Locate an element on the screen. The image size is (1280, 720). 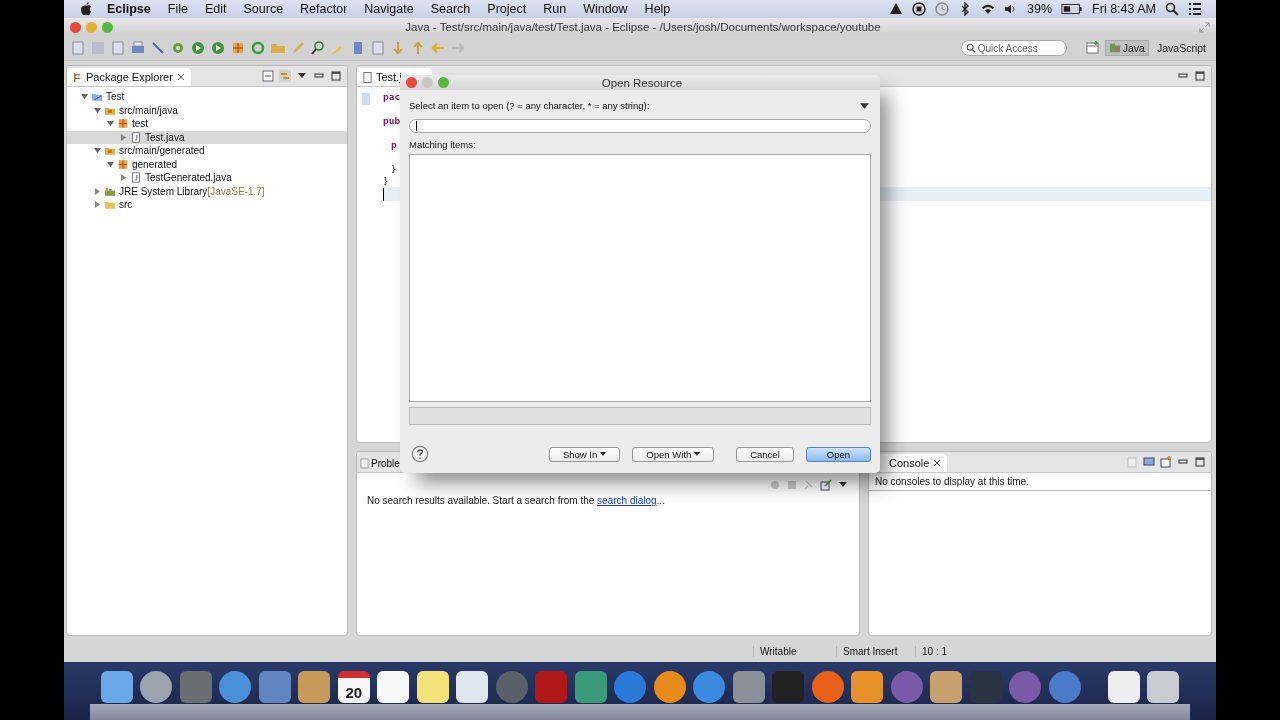
app-menu: Eclipse is located at coordinates (129, 9).